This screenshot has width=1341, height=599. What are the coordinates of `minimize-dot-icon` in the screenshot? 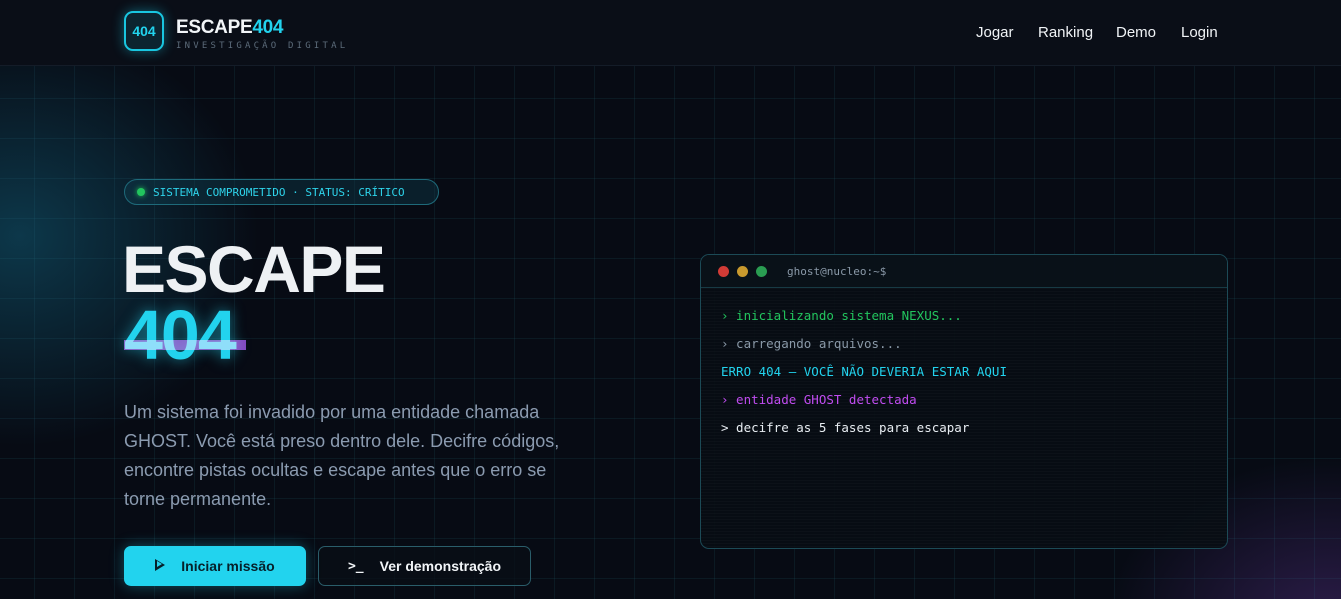 It's located at (742, 271).